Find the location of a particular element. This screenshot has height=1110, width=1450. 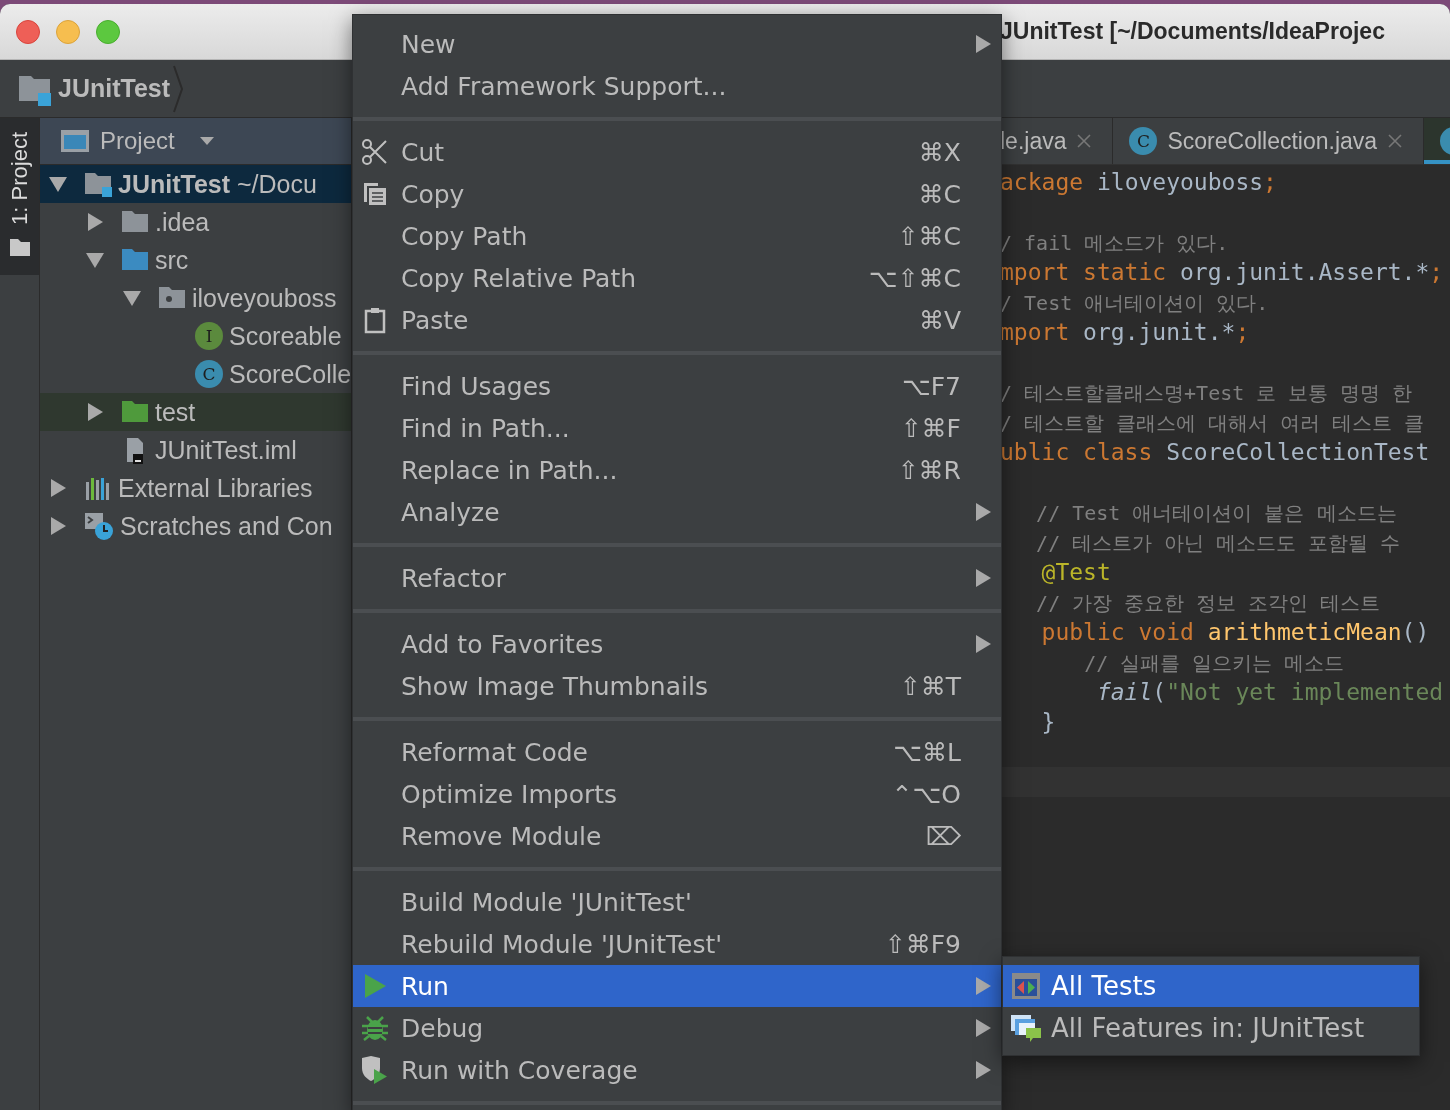

tool-window-tab: 1: Project is located at coordinates (19, 196).